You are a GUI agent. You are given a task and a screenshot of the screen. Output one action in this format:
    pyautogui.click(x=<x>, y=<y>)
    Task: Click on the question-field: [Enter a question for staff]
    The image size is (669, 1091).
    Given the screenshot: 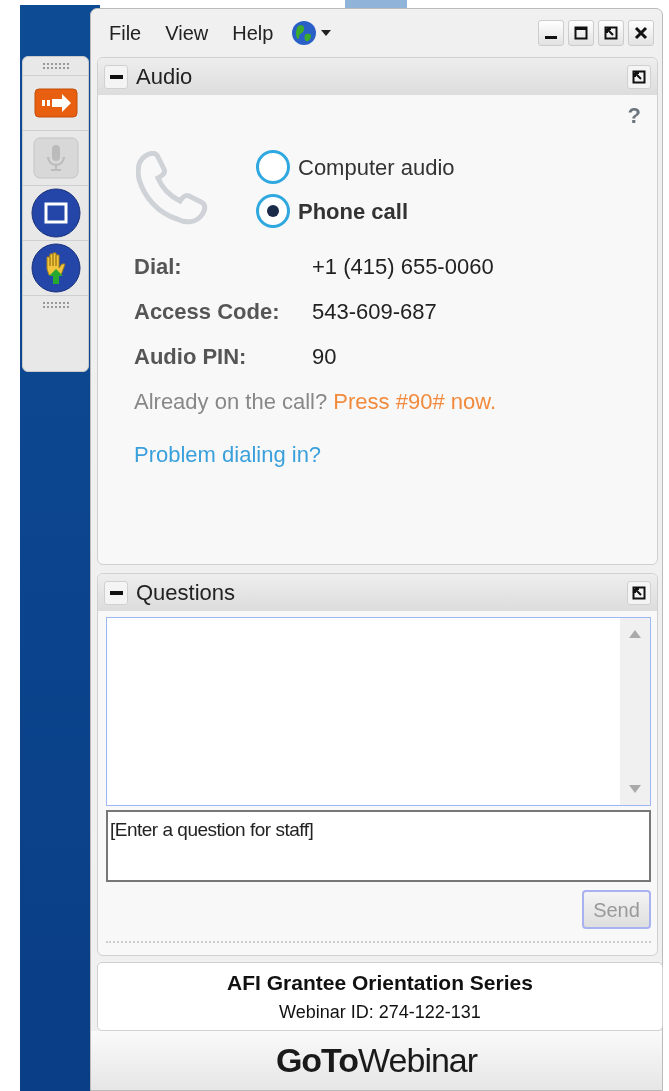 What is the action you would take?
    pyautogui.click(x=378, y=846)
    